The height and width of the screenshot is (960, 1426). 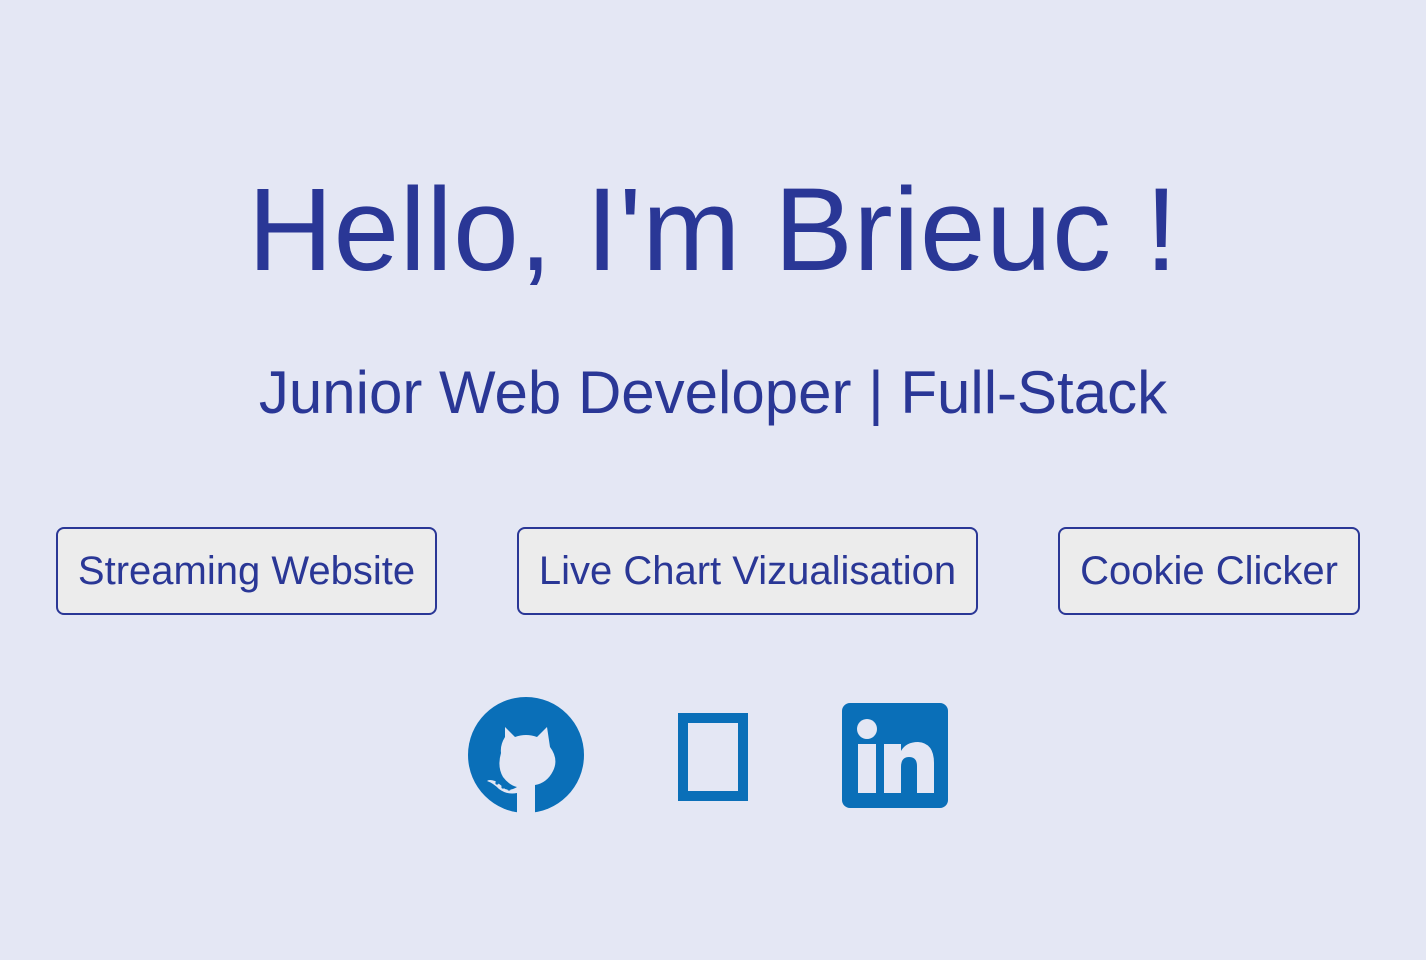 What do you see at coordinates (713, 392) in the screenshot?
I see `hero-subtitle: Junior Web Developer | Full-Stack` at bounding box center [713, 392].